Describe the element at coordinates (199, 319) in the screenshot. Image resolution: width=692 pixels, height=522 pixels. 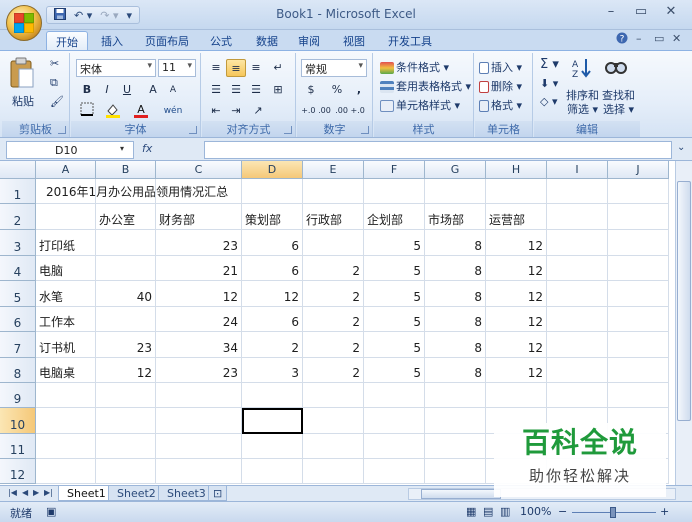
I see `cell-c6: 24` at that location.